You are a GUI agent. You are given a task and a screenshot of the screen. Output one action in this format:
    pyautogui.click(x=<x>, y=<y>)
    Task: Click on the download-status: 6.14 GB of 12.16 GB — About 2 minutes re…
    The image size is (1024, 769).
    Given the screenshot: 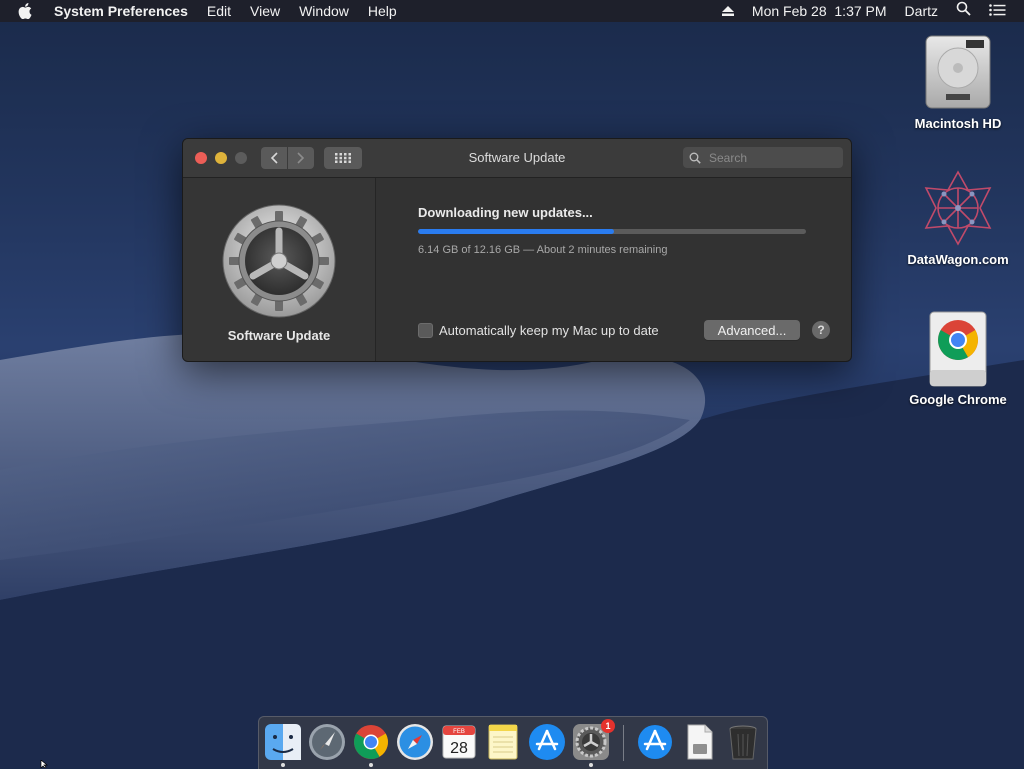 What is the action you would take?
    pyautogui.click(x=543, y=250)
    